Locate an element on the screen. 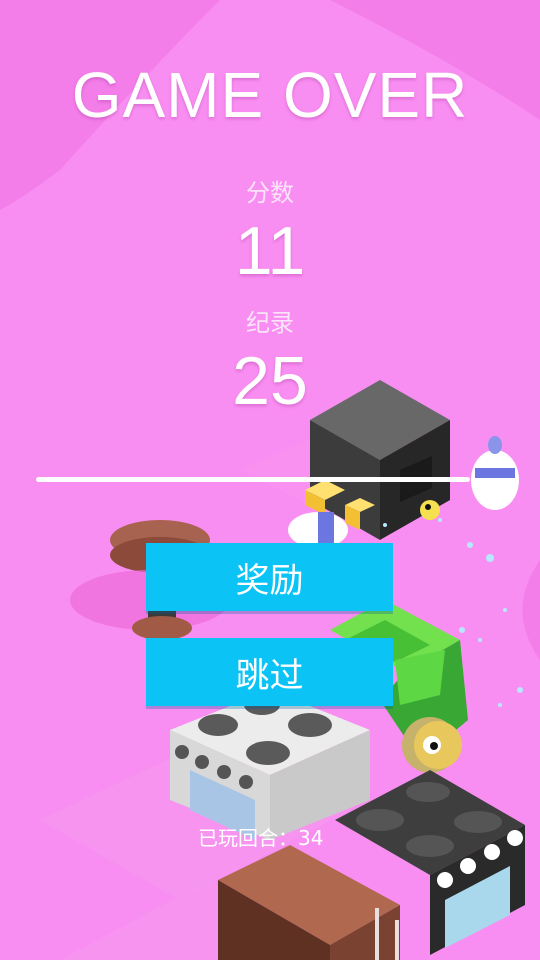  score-value: 11 is located at coordinates (270, 251).